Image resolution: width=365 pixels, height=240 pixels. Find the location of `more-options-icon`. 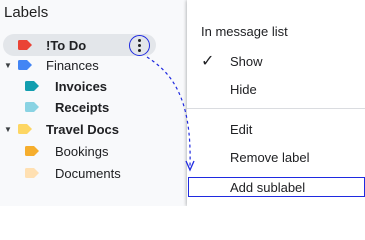

more-options-icon is located at coordinates (139, 45).